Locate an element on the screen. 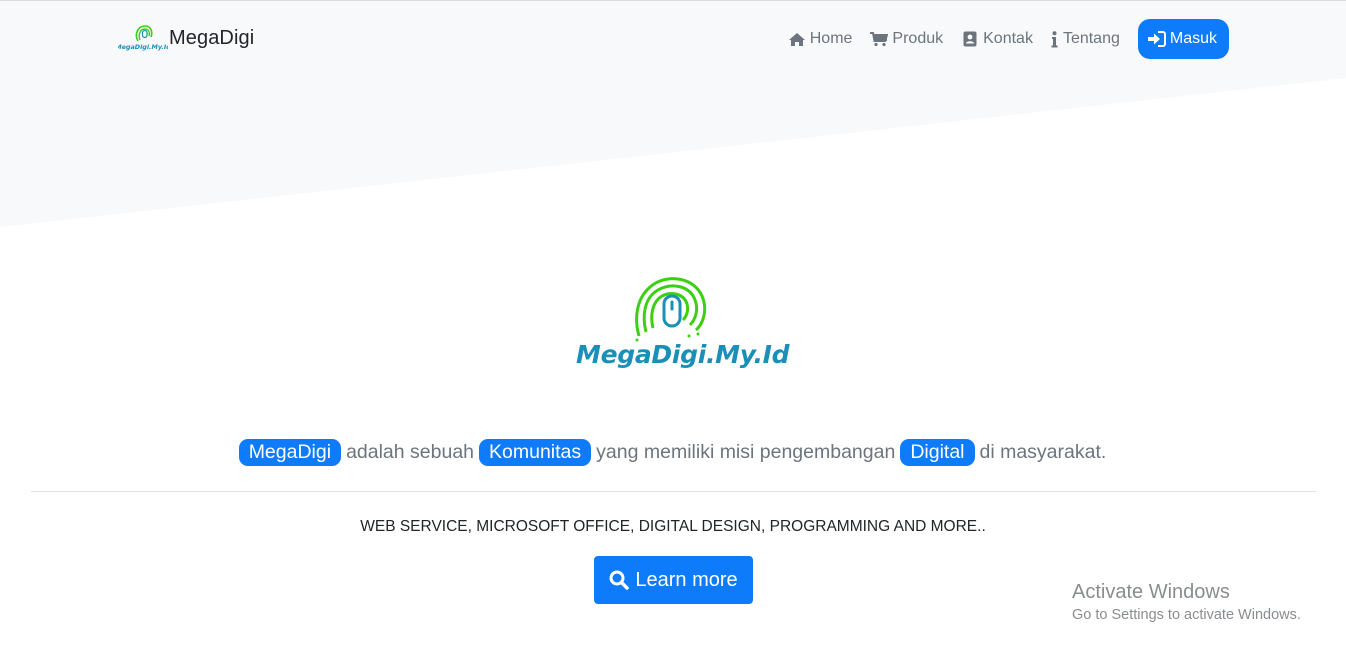 This screenshot has width=1346, height=657. brand-link: MegaDigi.My.Id MegaDigi is located at coordinates (186, 38).